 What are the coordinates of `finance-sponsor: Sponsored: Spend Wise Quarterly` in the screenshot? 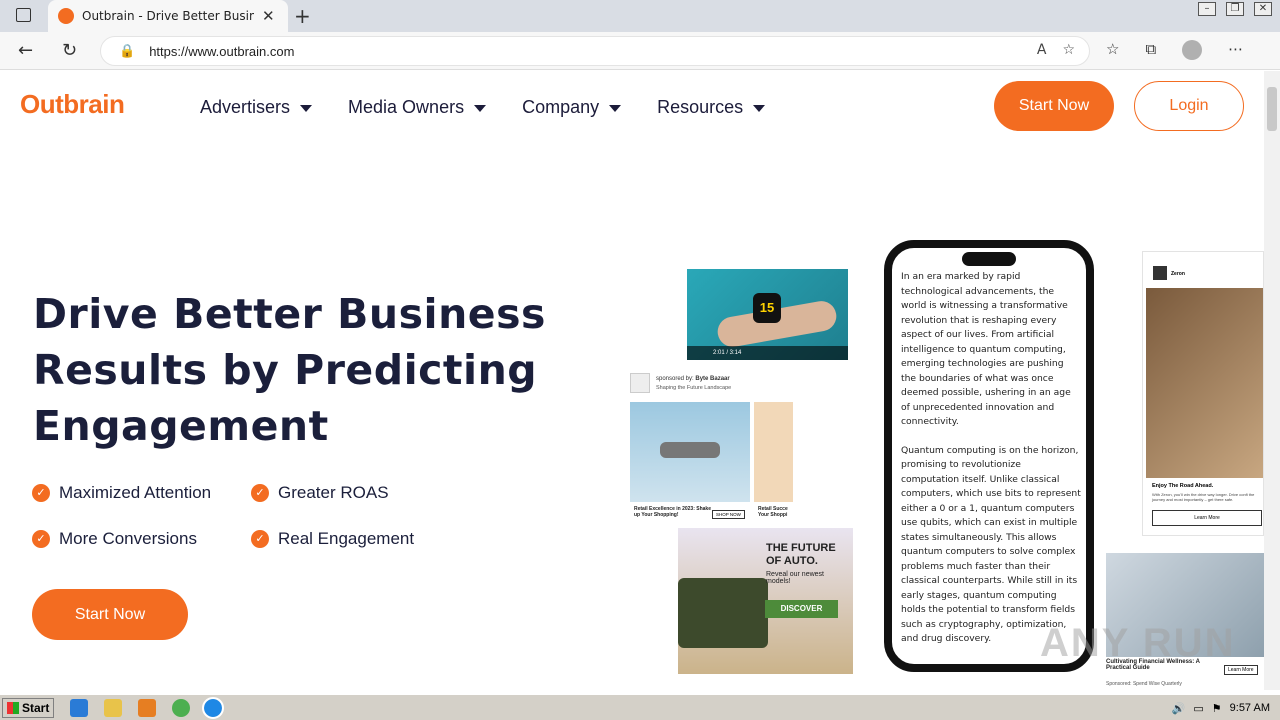 It's located at (1144, 684).